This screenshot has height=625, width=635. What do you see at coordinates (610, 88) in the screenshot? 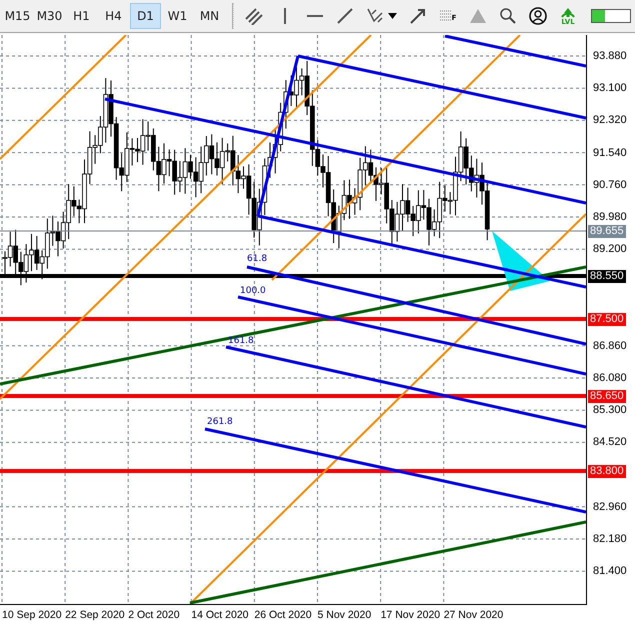
I see `price-tick-label: 93.100` at bounding box center [610, 88].